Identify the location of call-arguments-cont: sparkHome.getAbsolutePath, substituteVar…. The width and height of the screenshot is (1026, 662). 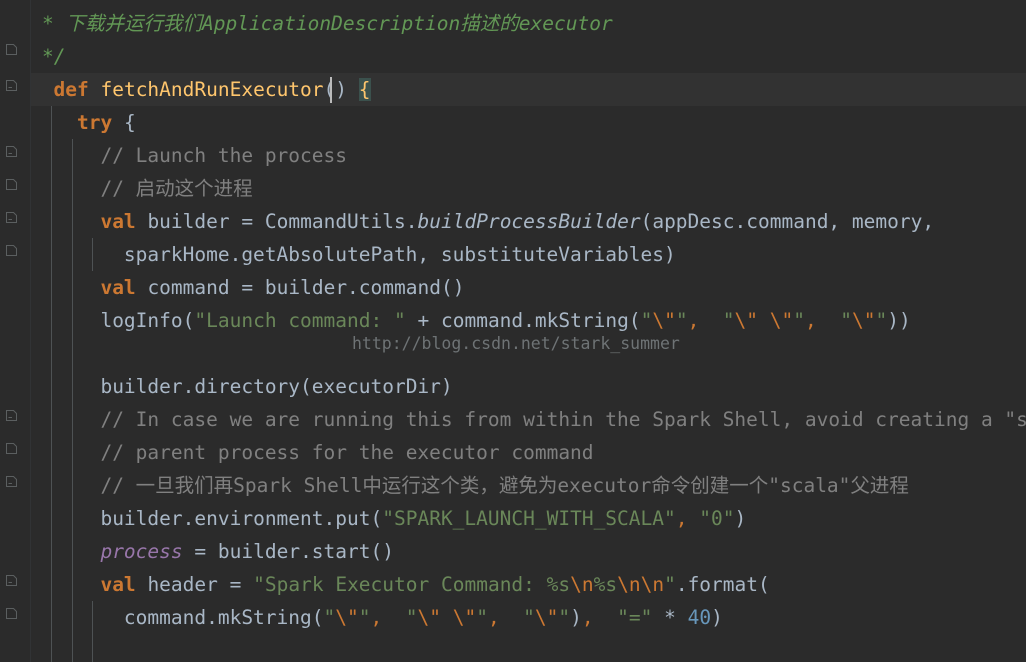
(399, 254).